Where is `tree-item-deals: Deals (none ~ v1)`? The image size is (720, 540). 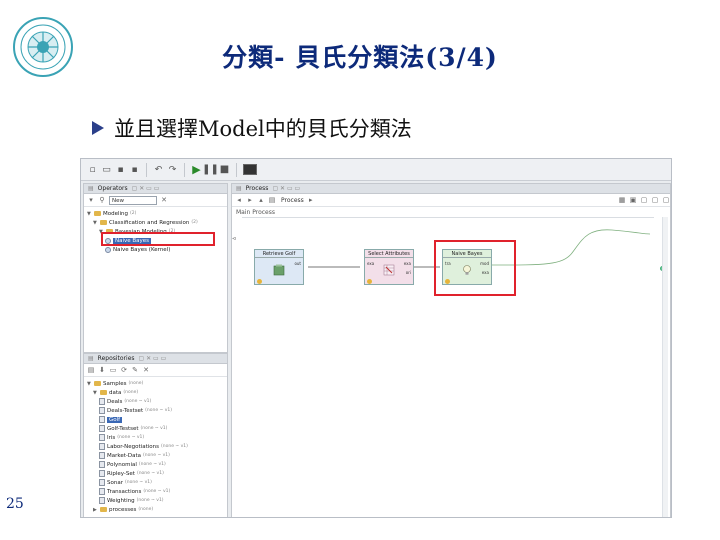
tree-item-deals: Deals (none ~ v1) is located at coordinates (157, 401).